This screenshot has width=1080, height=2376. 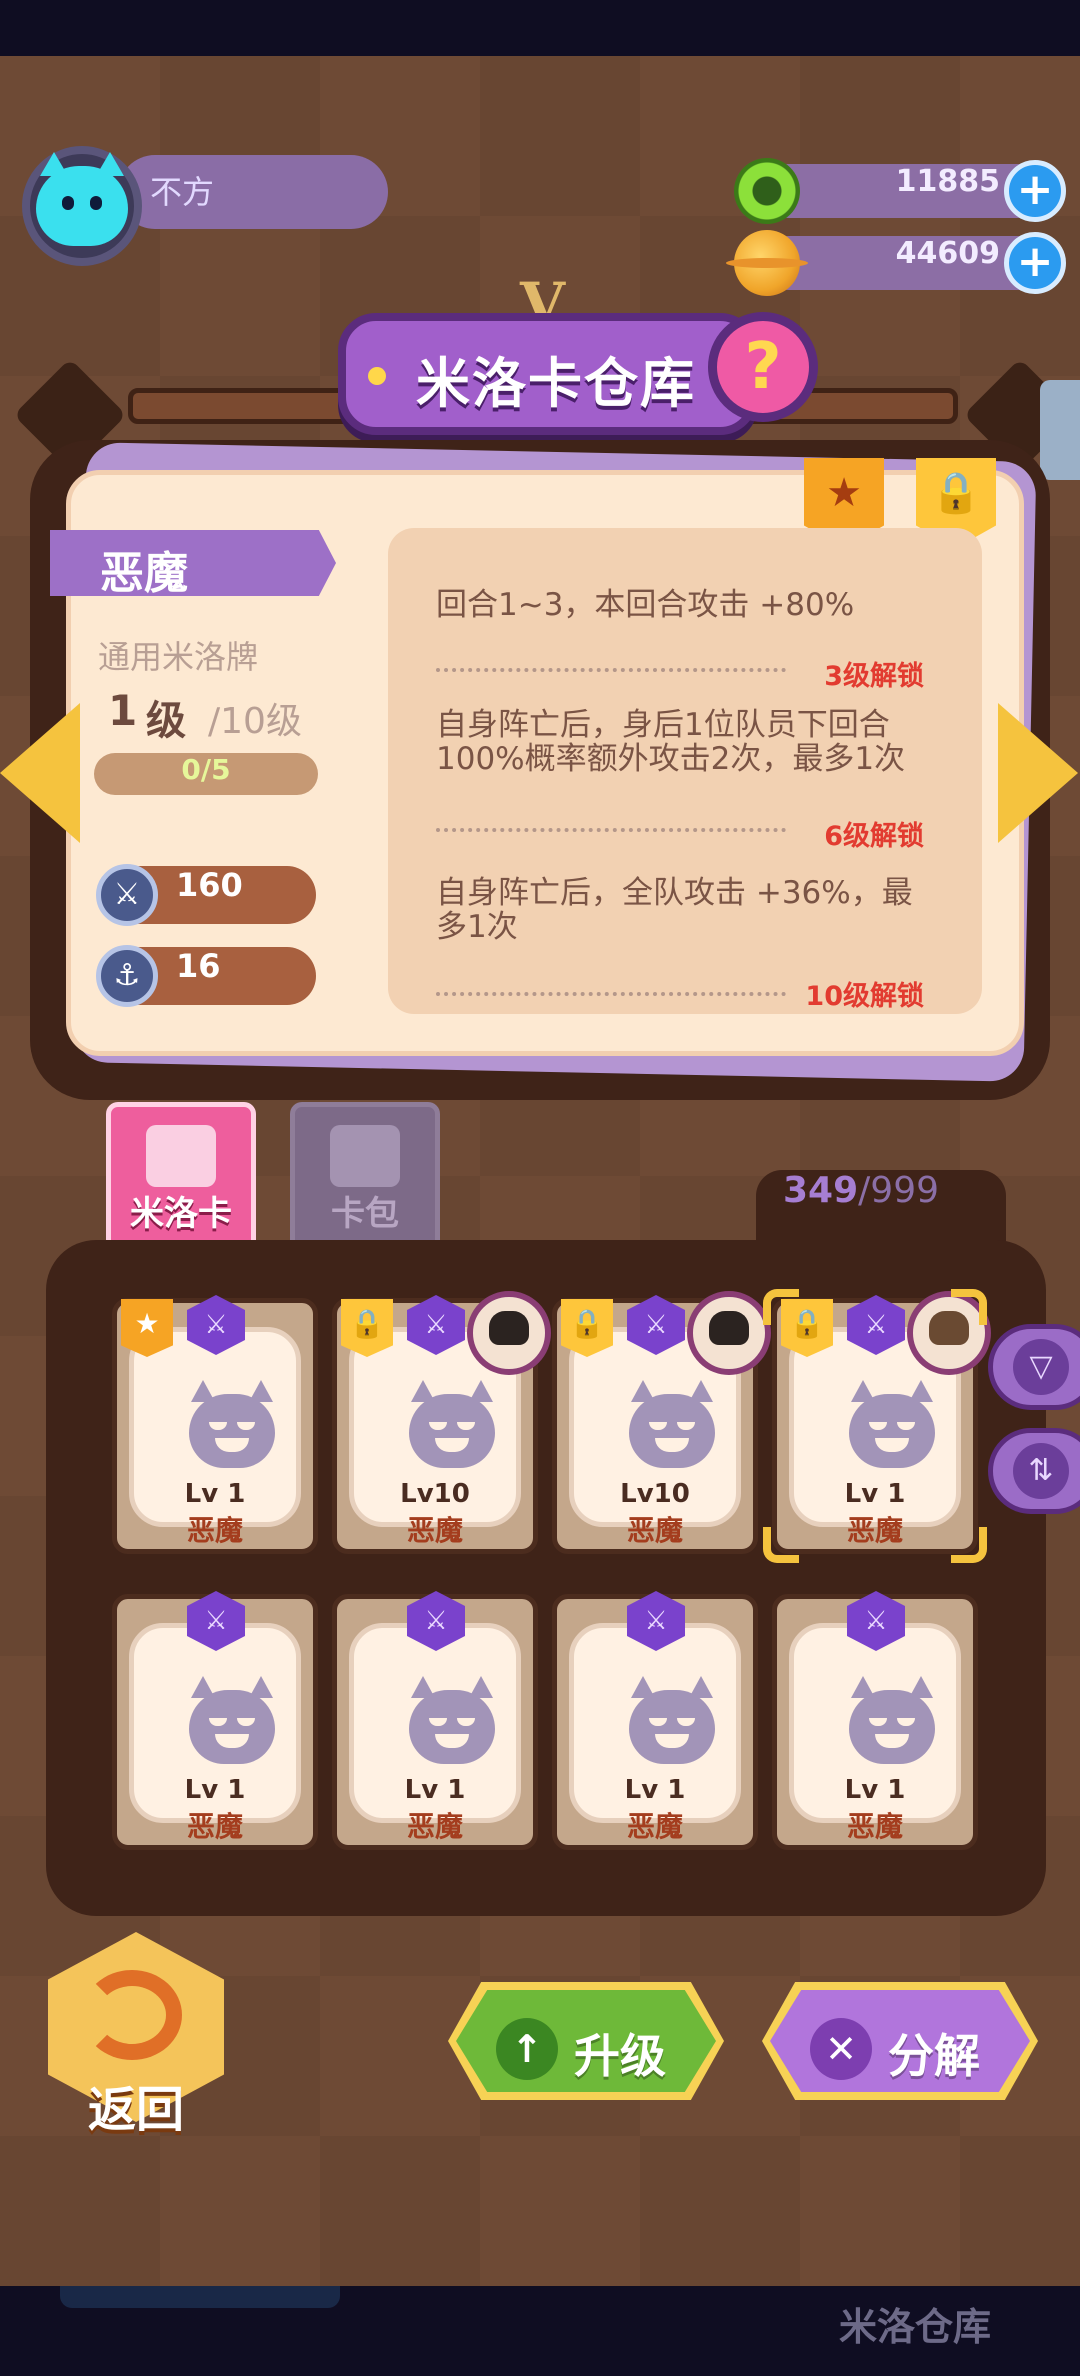 What do you see at coordinates (123, 710) in the screenshot?
I see `card-level: 1` at bounding box center [123, 710].